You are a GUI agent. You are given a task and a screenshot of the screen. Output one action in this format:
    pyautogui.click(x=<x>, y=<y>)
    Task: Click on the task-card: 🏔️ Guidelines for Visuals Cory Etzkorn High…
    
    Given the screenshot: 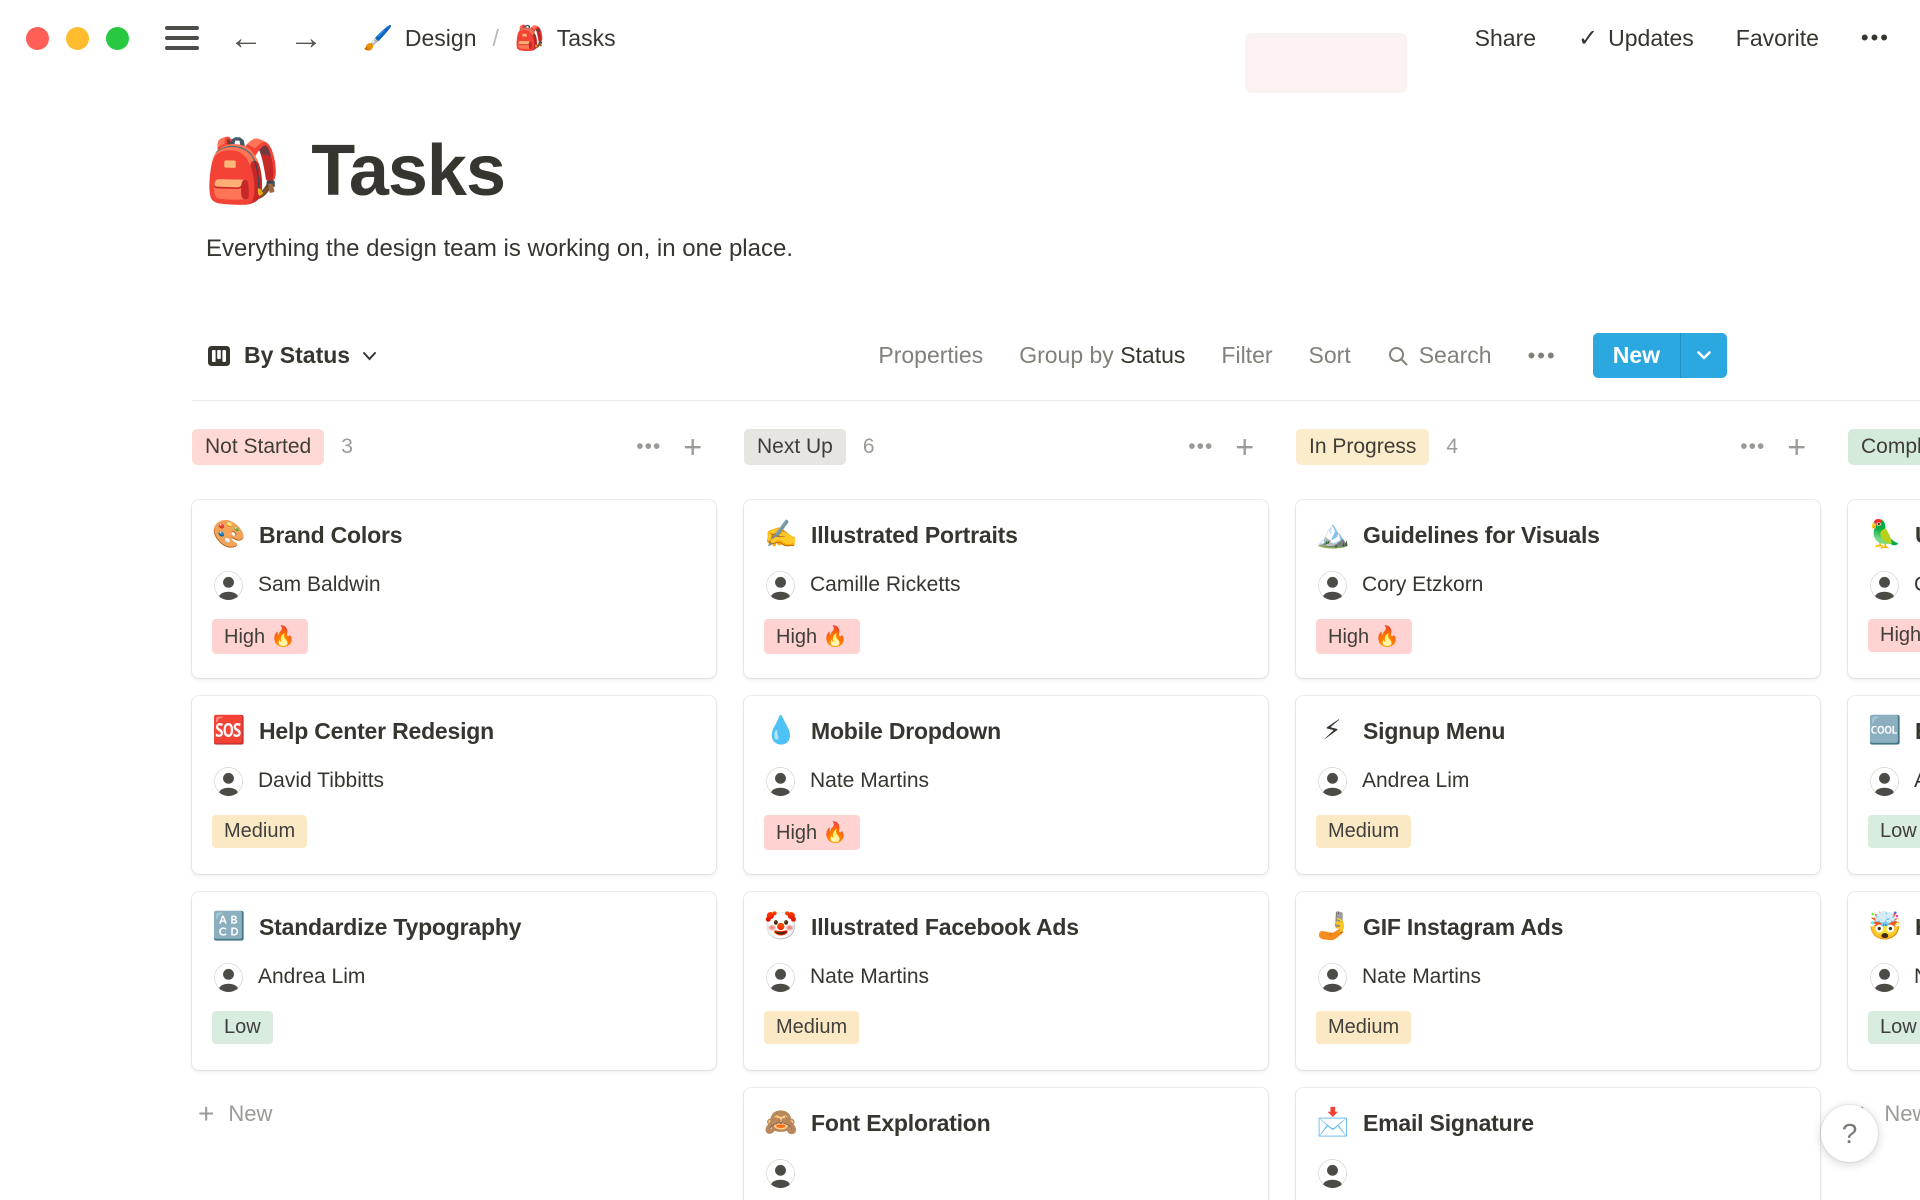 What is the action you would take?
    pyautogui.click(x=1558, y=589)
    